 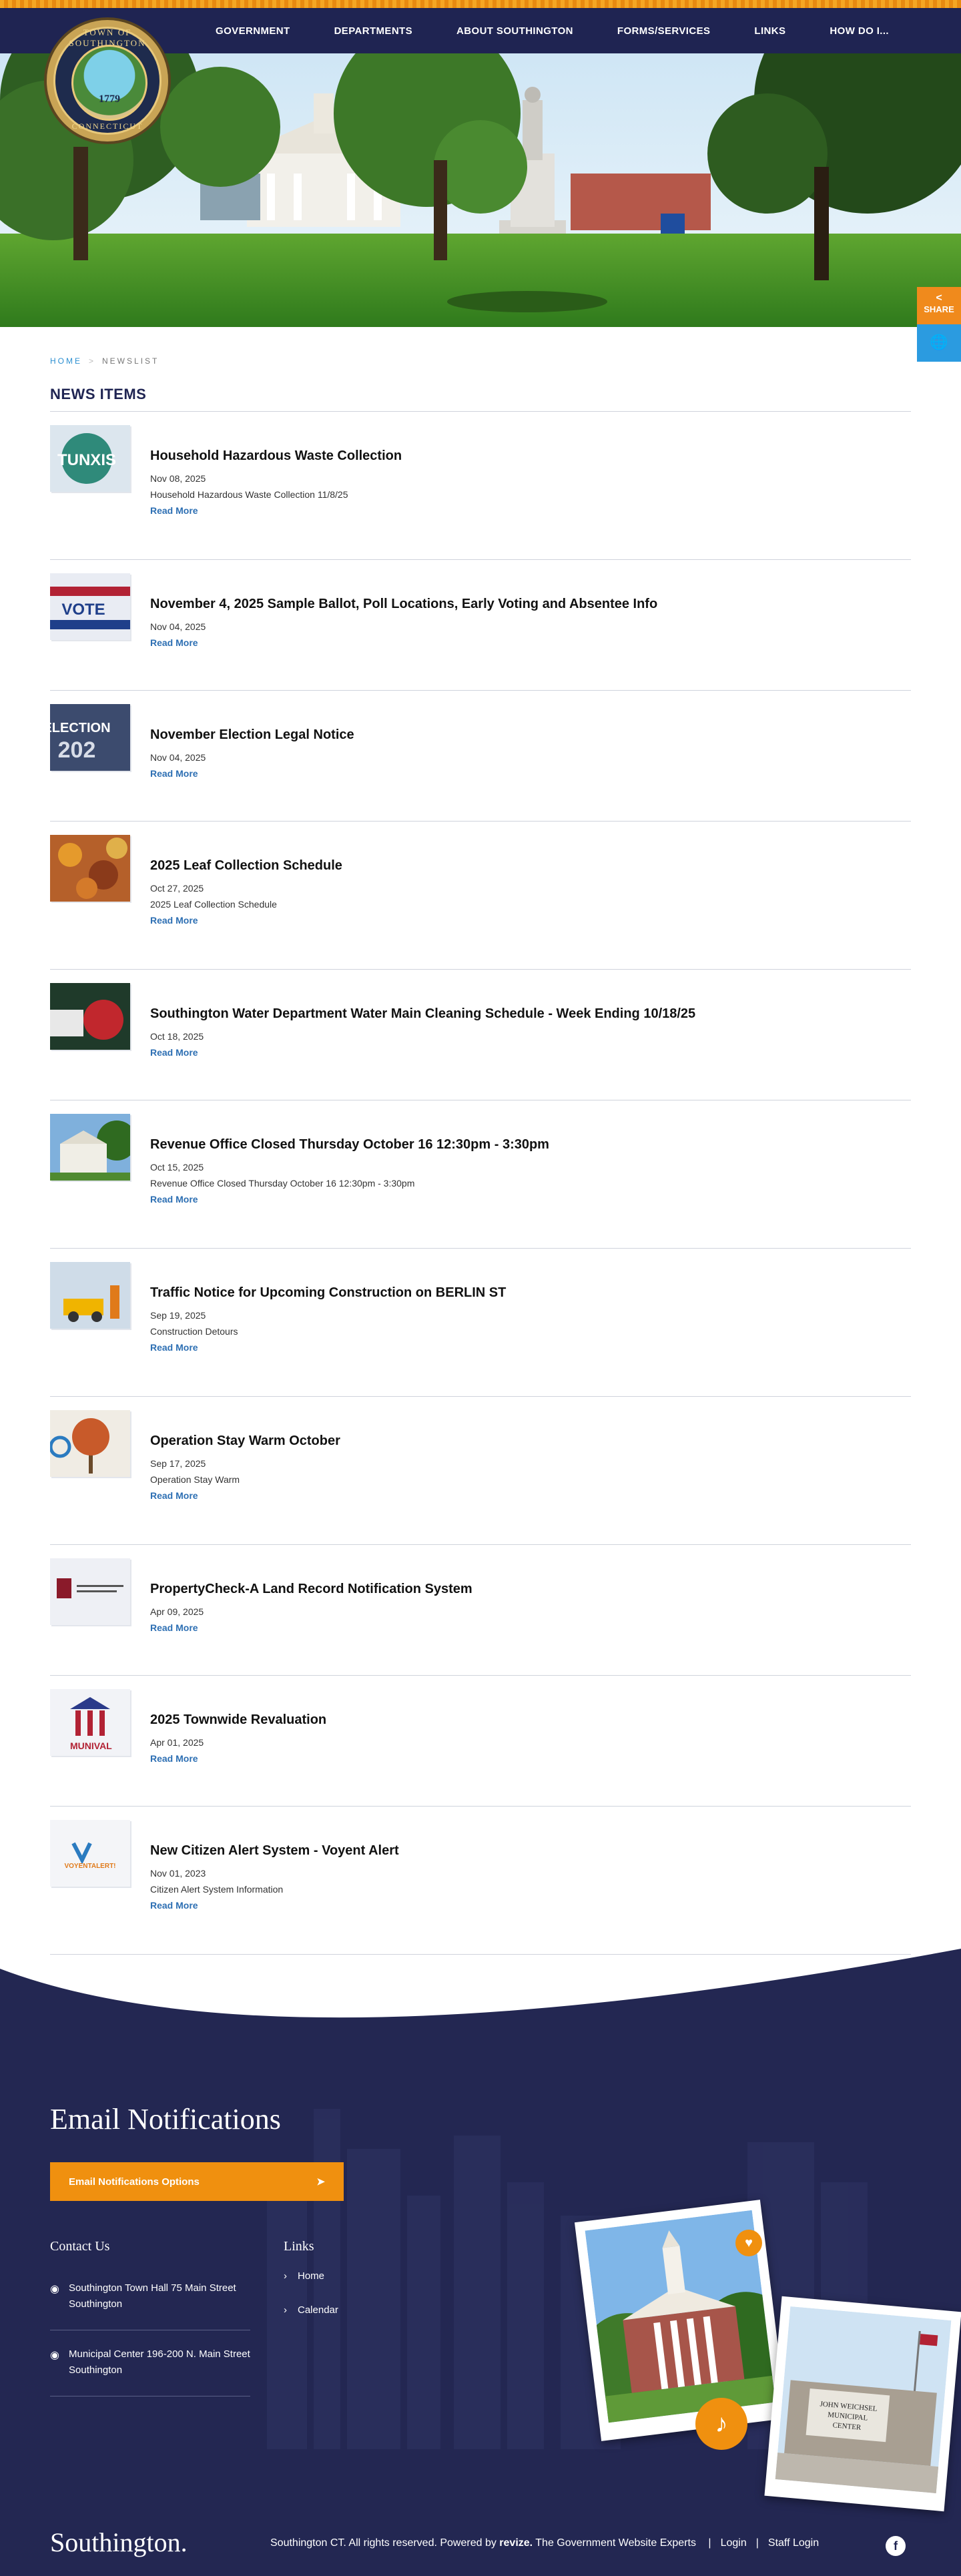 What do you see at coordinates (734, 2543) in the screenshot?
I see `login-link: Login` at bounding box center [734, 2543].